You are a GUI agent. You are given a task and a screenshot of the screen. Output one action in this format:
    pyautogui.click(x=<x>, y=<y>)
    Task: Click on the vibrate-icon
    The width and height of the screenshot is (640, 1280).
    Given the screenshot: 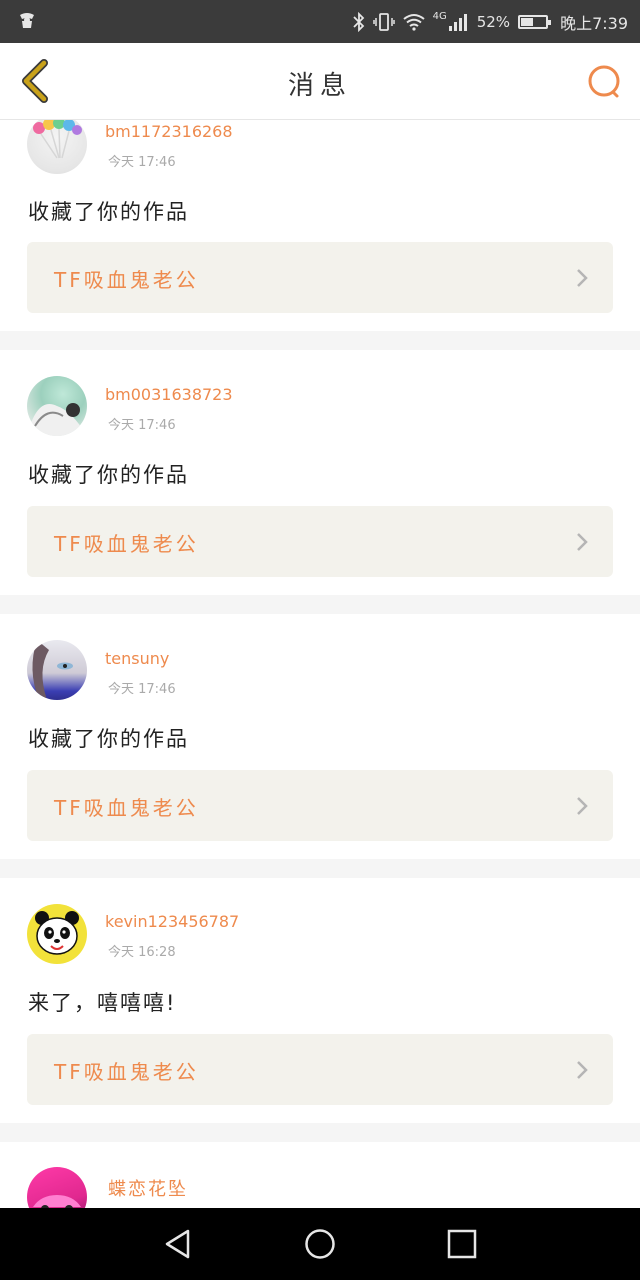 What is the action you would take?
    pyautogui.click(x=383, y=22)
    